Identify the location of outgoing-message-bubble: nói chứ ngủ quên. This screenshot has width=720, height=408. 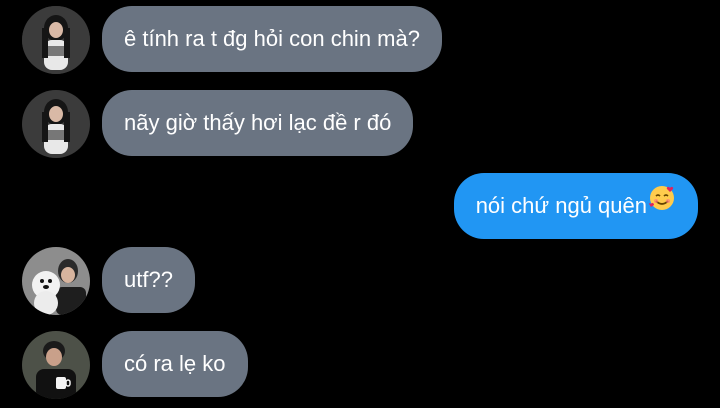
(575, 205).